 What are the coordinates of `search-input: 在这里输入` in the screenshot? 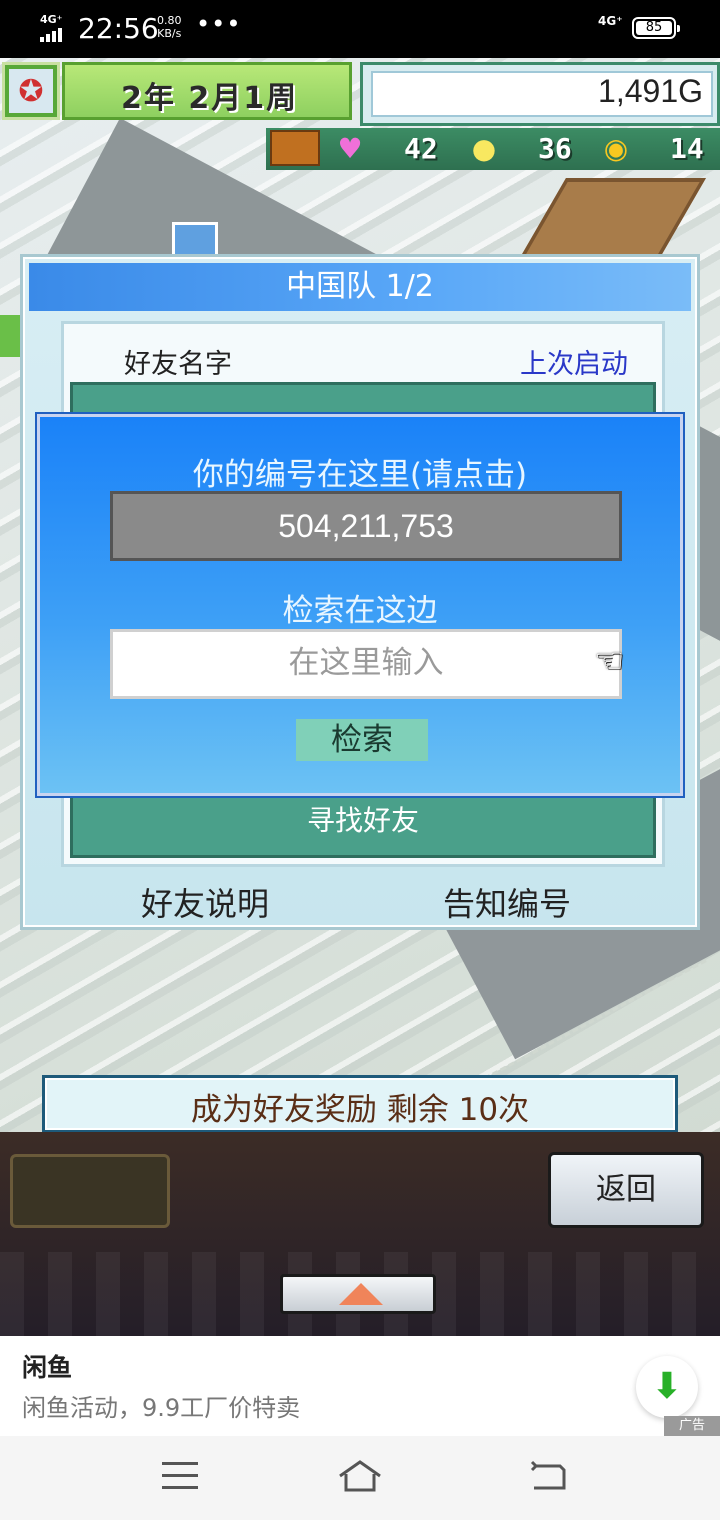 It's located at (366, 664).